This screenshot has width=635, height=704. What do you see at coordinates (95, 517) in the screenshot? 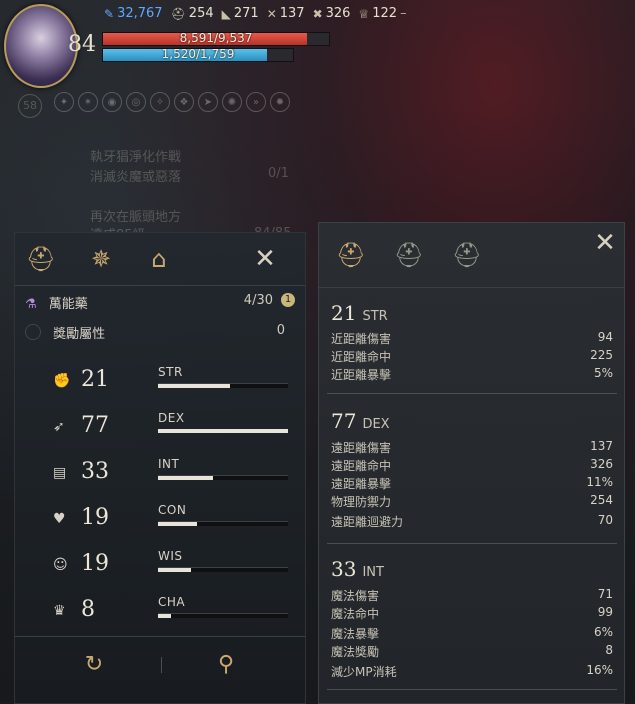
I see `stat-value: 19` at bounding box center [95, 517].